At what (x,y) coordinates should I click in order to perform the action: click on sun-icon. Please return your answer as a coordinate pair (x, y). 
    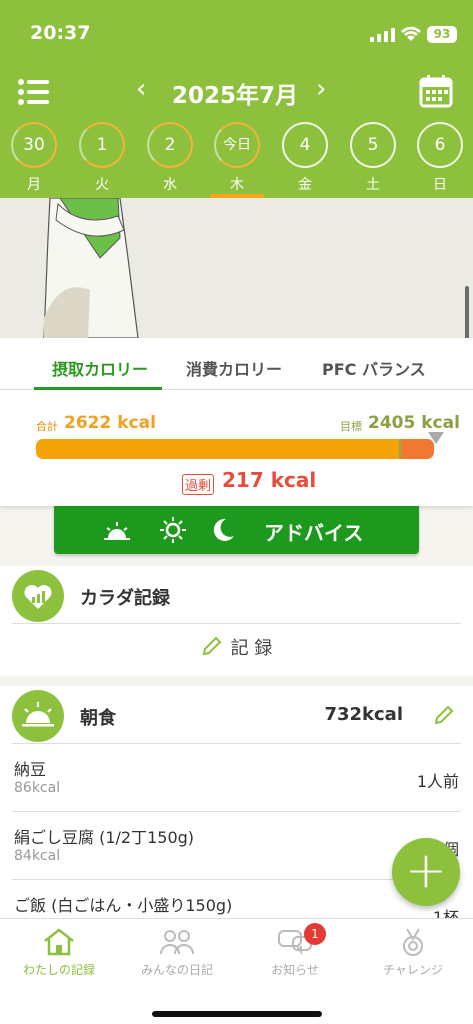
    Looking at the image, I should click on (173, 530).